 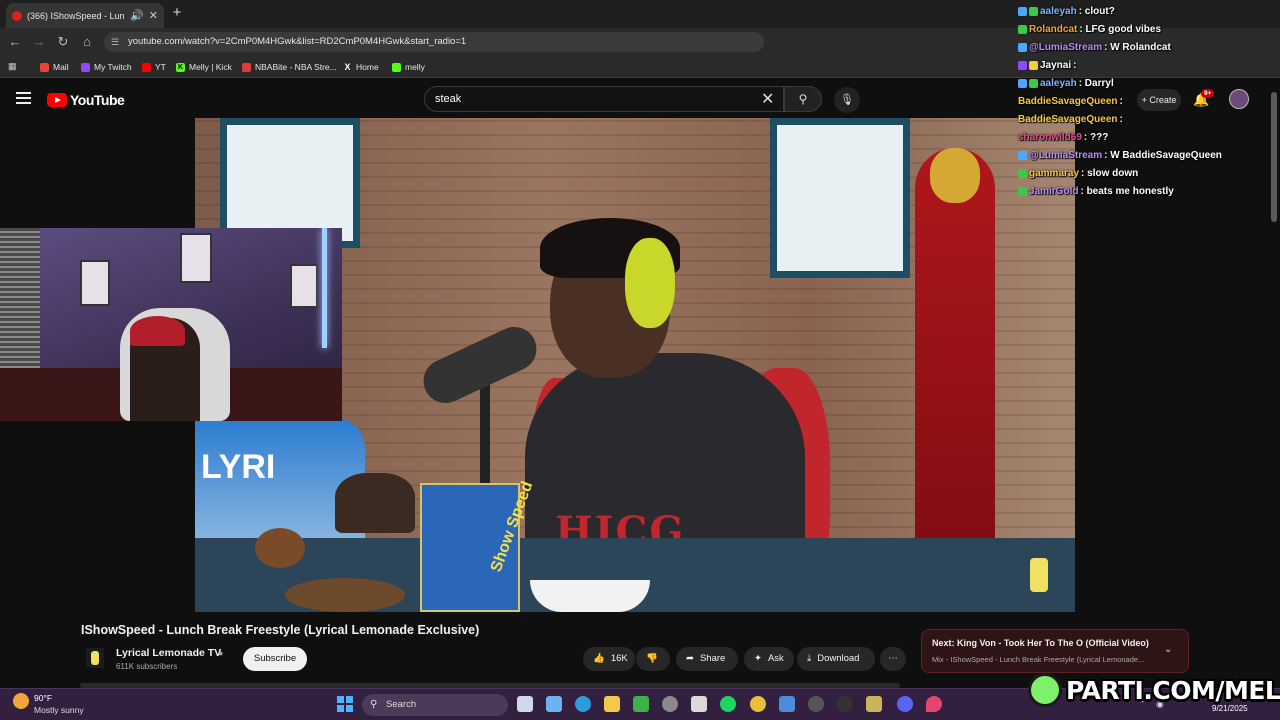 What do you see at coordinates (554, 704) in the screenshot?
I see `copilot-icon` at bounding box center [554, 704].